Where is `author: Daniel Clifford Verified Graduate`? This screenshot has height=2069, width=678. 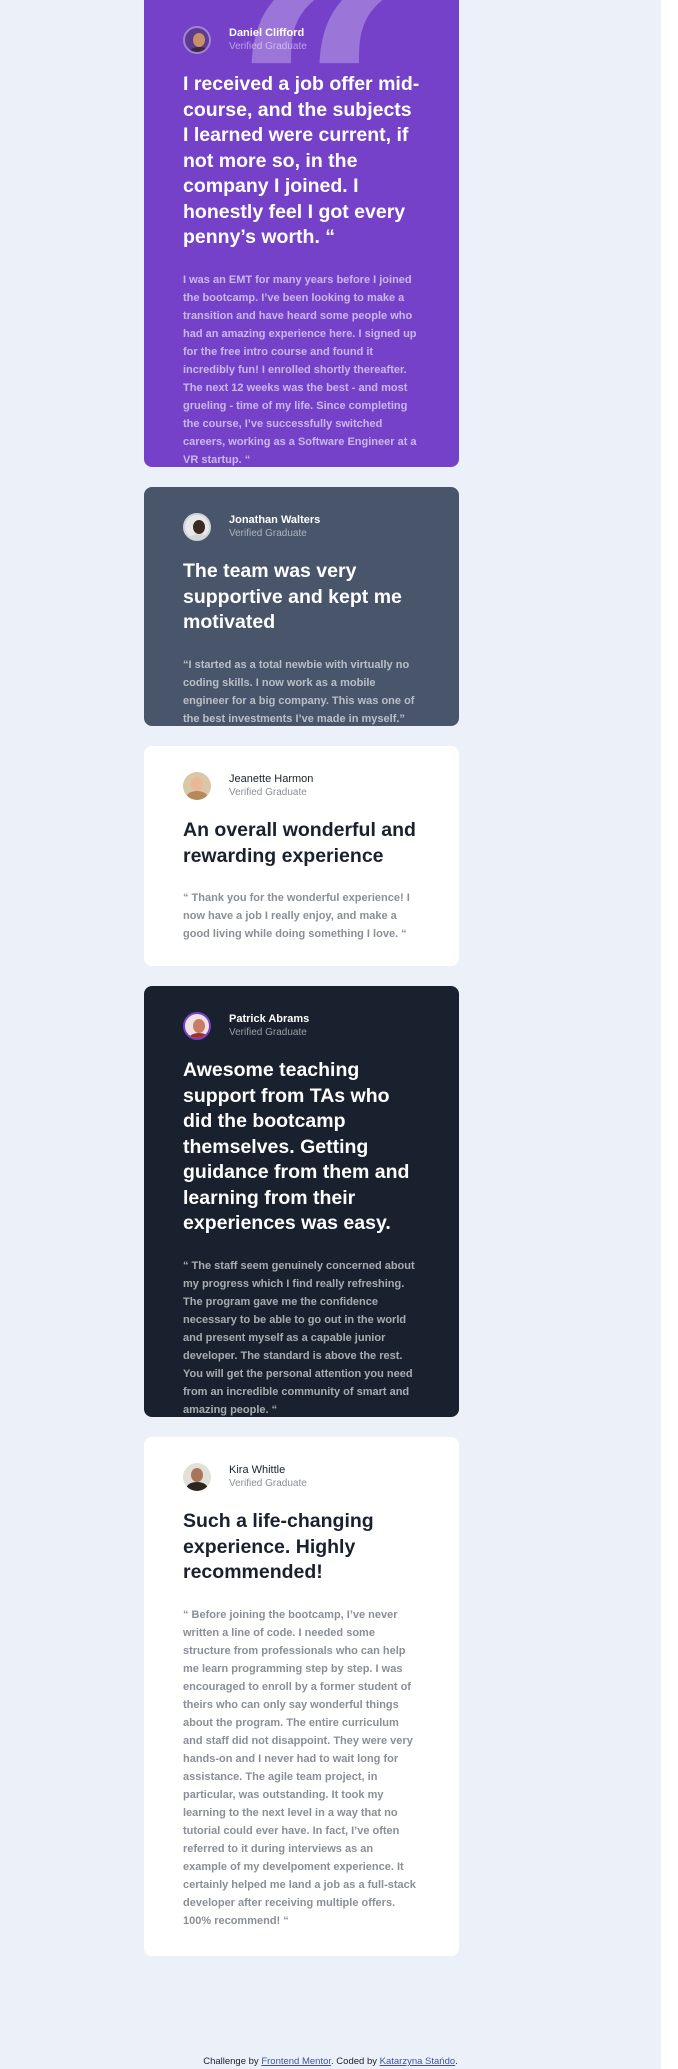
author: Daniel Clifford Verified Graduate is located at coordinates (301, 40).